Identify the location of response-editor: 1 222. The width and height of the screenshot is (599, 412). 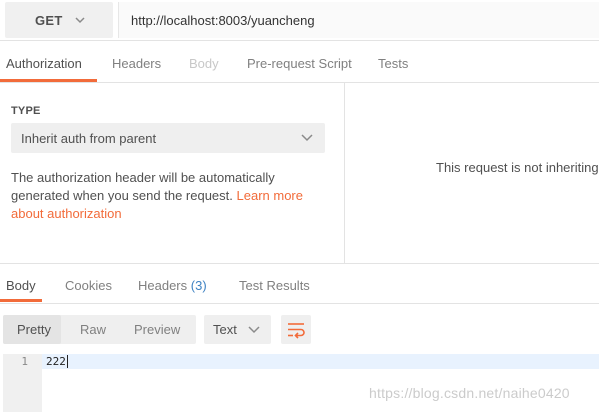
(299, 383).